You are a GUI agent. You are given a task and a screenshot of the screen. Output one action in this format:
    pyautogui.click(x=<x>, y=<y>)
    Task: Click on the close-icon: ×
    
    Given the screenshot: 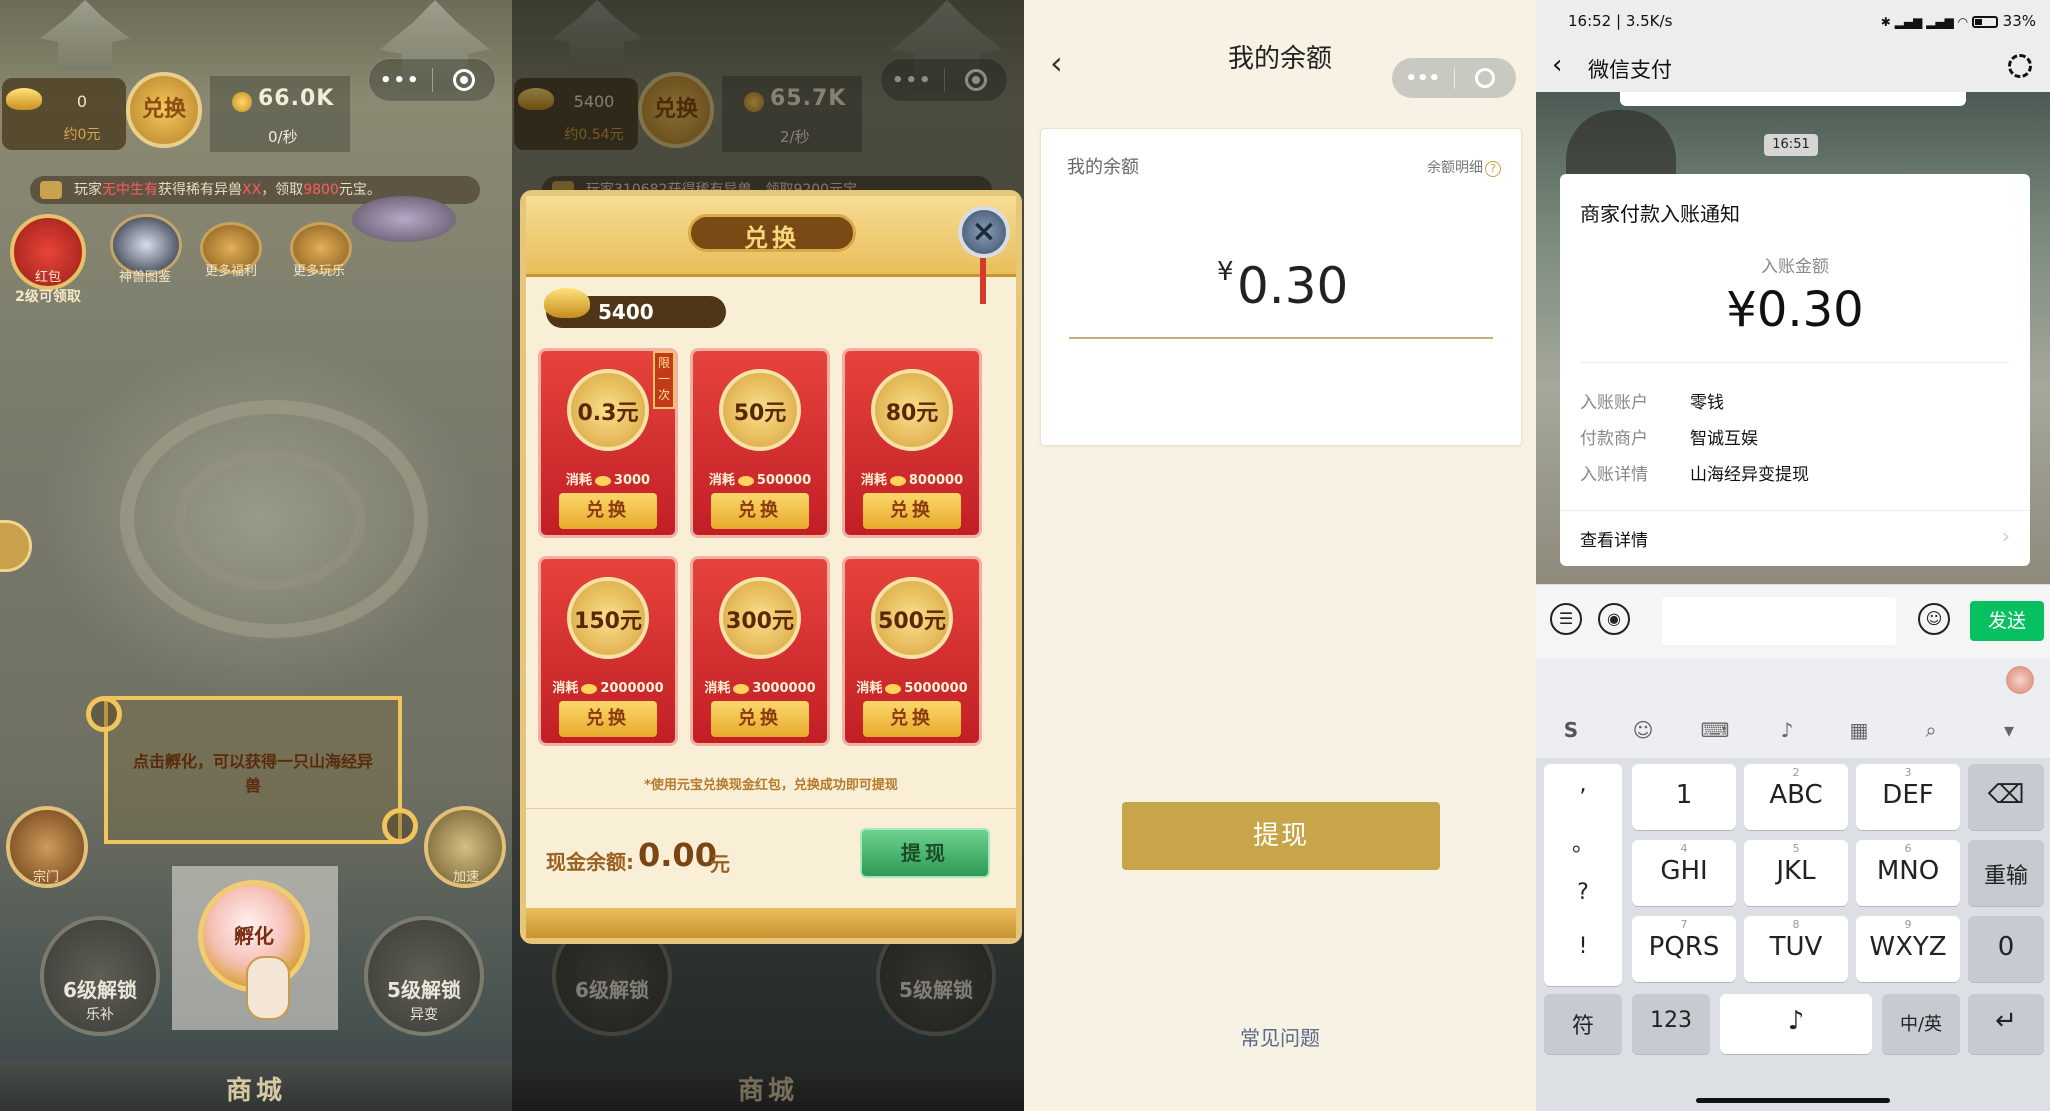 What is the action you would take?
    pyautogui.click(x=984, y=232)
    